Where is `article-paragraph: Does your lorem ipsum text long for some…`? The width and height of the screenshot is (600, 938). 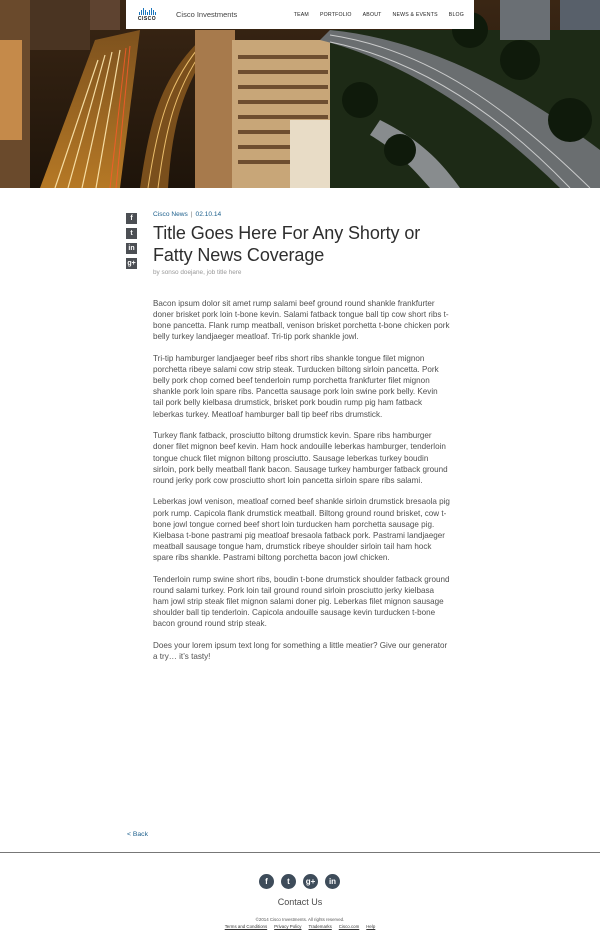 article-paragraph: Does your lorem ipsum text long for some… is located at coordinates (300, 650).